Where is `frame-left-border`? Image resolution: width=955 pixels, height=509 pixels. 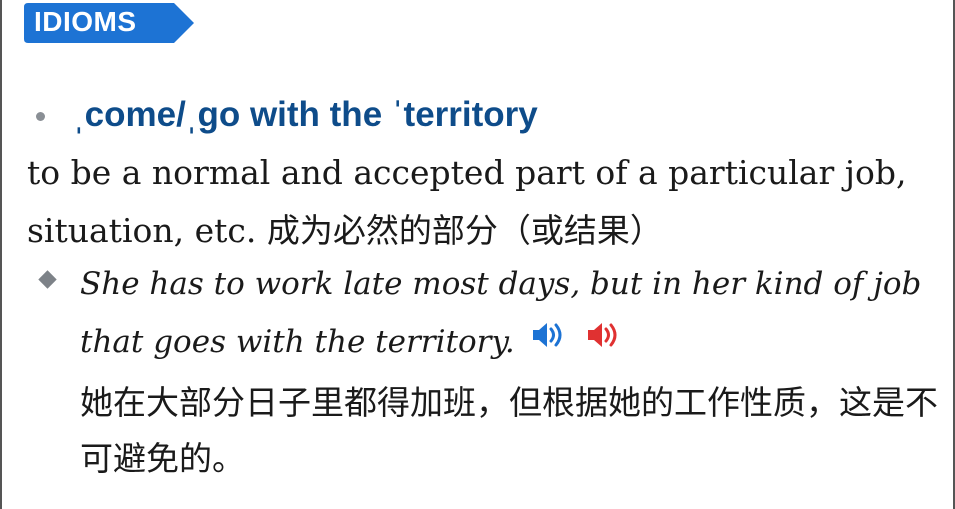 frame-left-border is located at coordinates (1, 254).